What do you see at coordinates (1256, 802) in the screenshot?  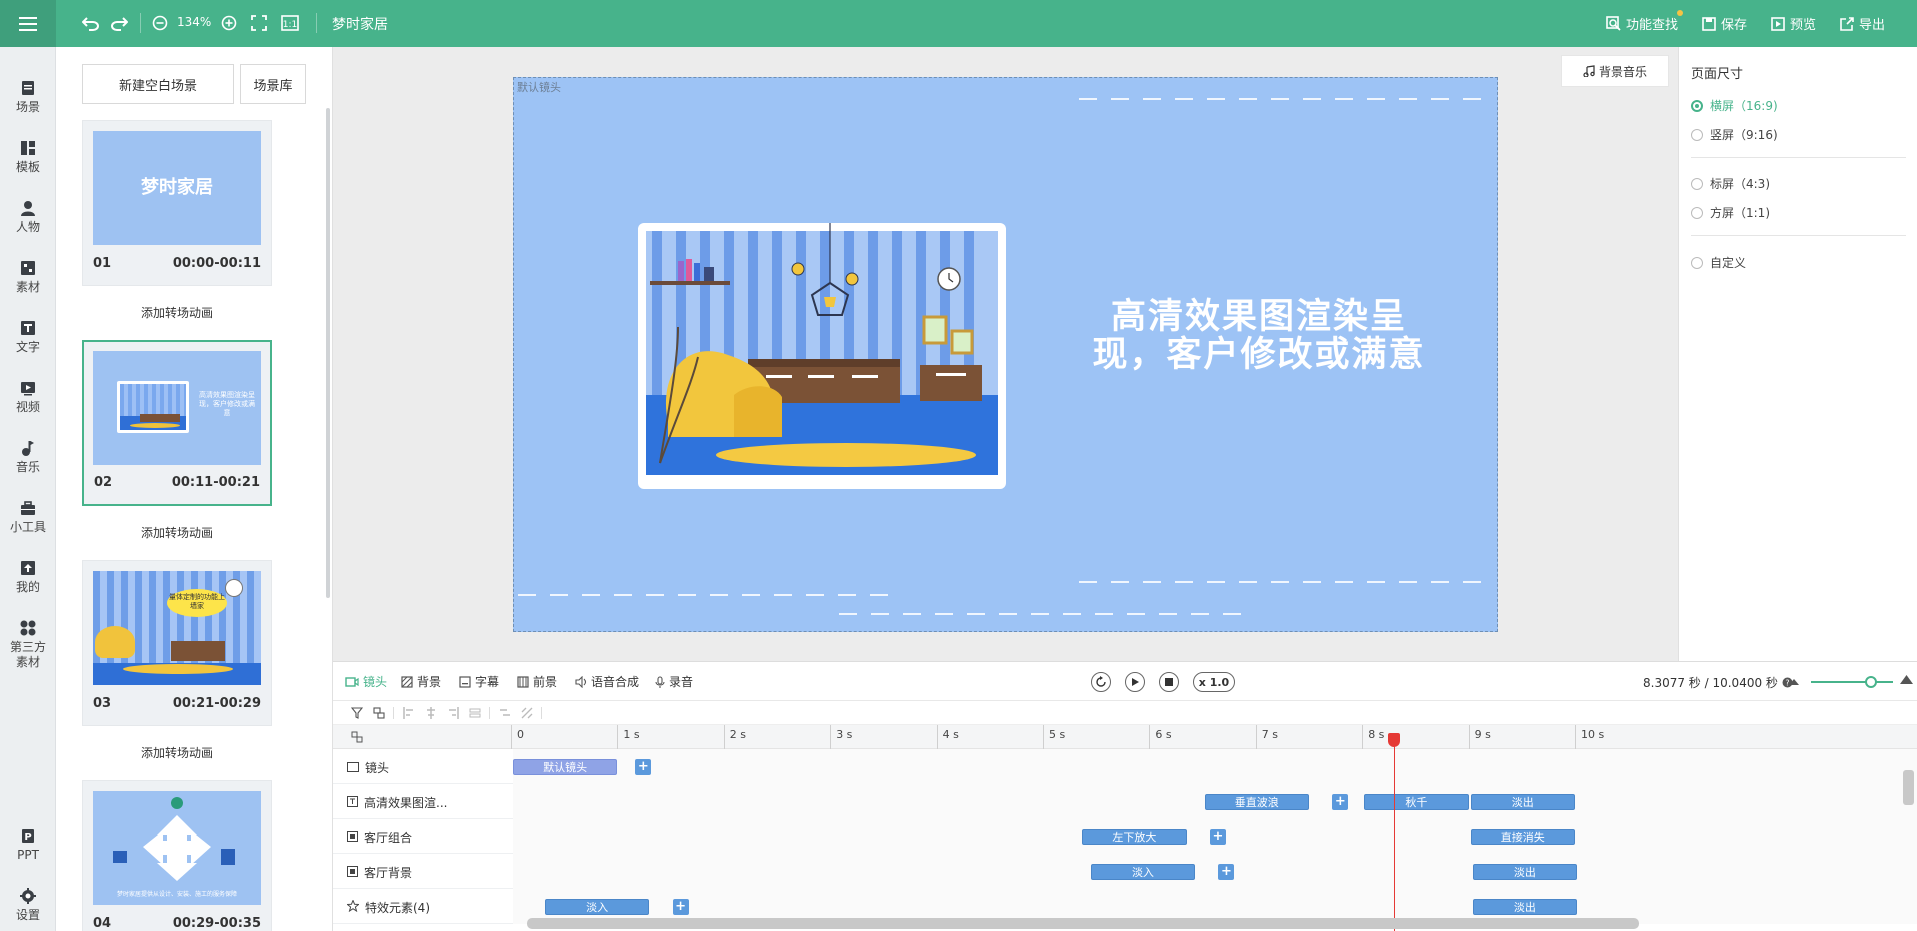 I see `animation-clip: 垂直波浪` at bounding box center [1256, 802].